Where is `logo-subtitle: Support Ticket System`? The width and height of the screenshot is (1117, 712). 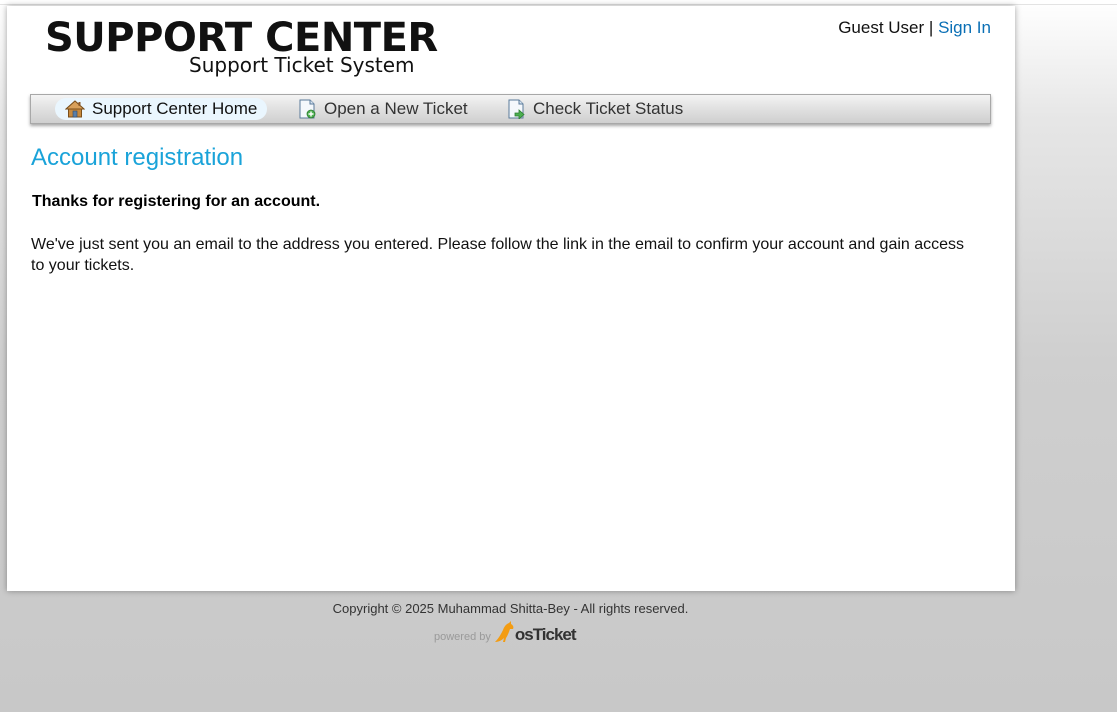
logo-subtitle: Support Ticket System is located at coordinates (302, 65).